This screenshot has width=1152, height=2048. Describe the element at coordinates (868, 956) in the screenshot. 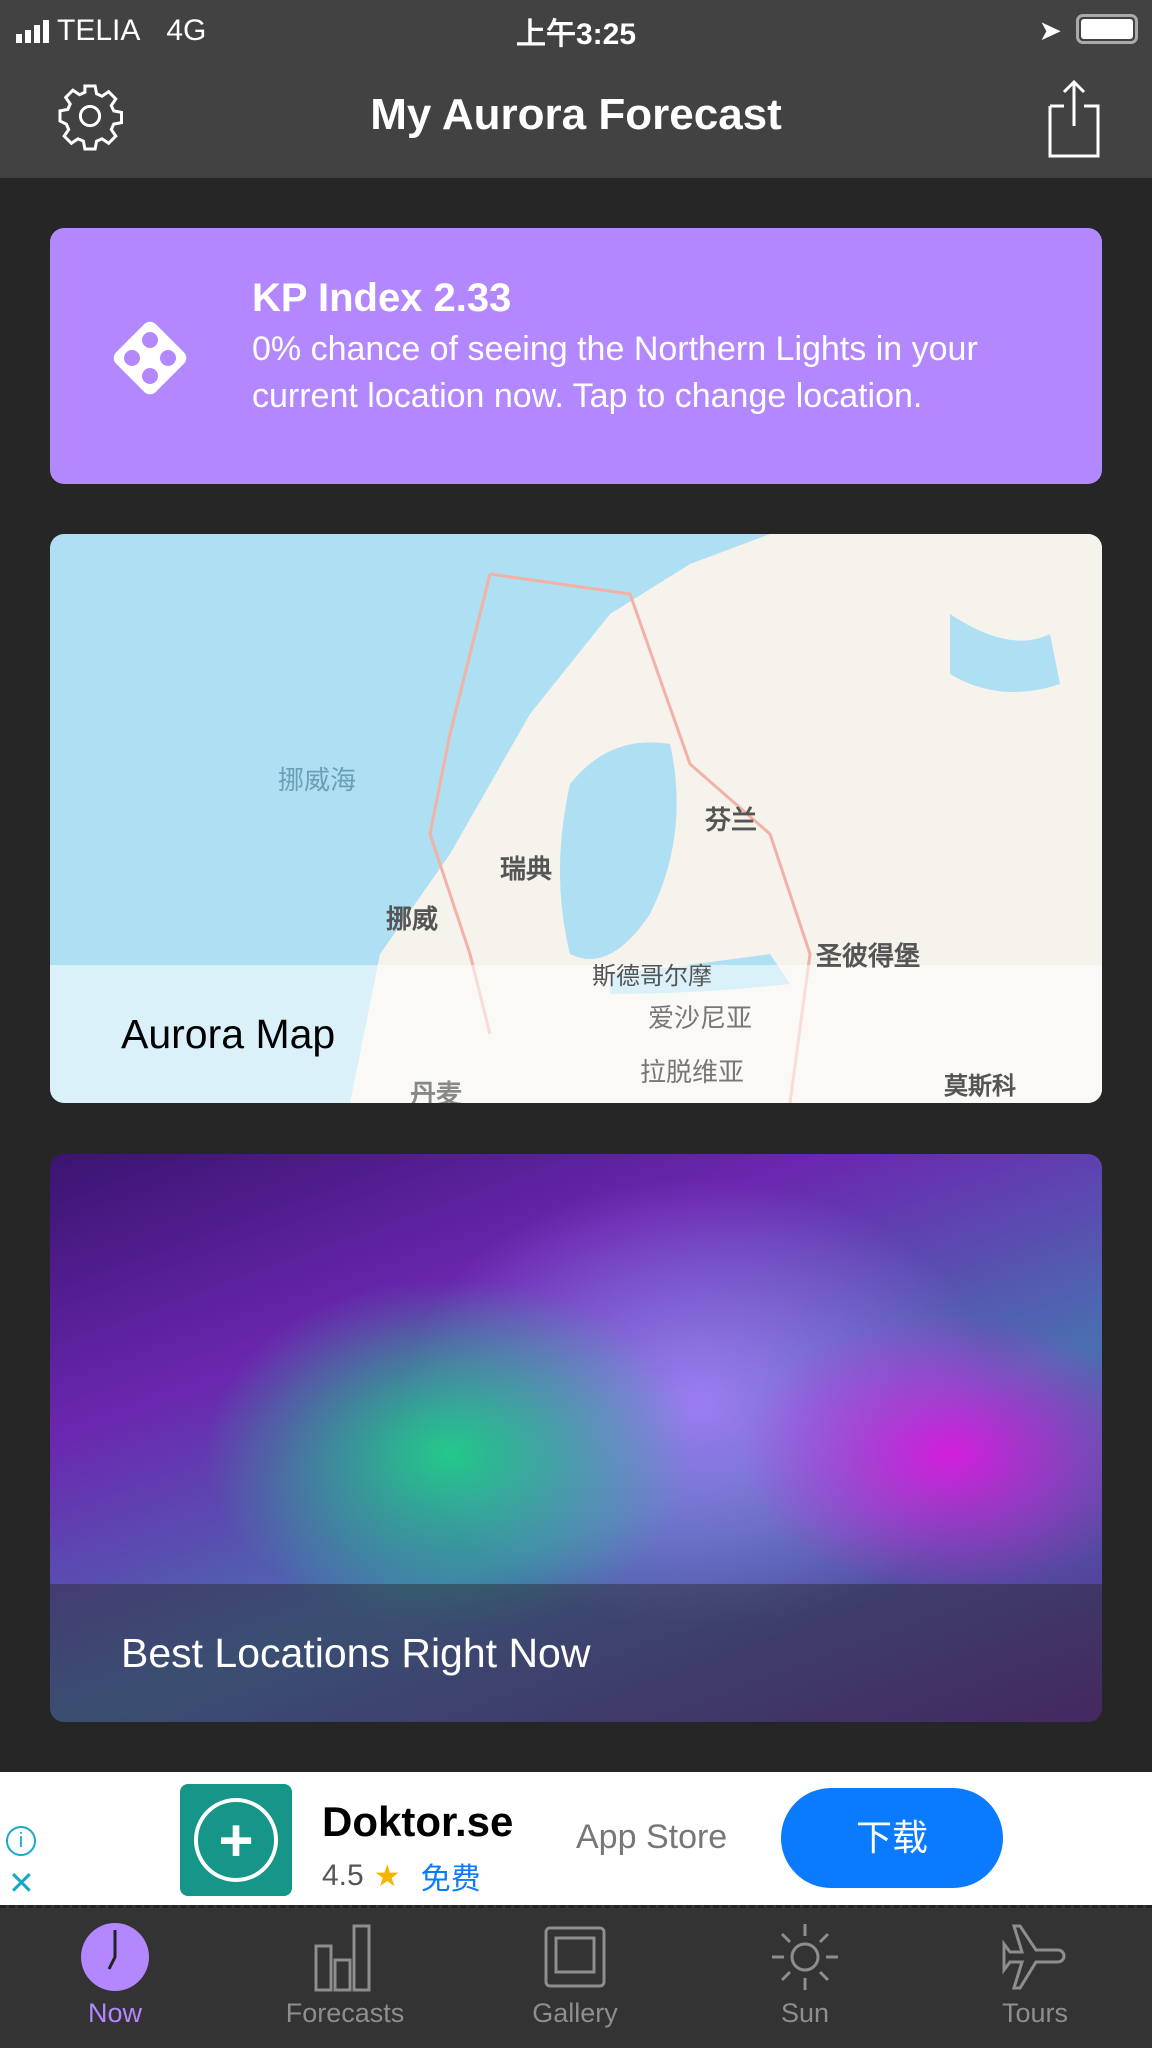

I see `map-label-st-petersburg: 圣彼得堡` at that location.